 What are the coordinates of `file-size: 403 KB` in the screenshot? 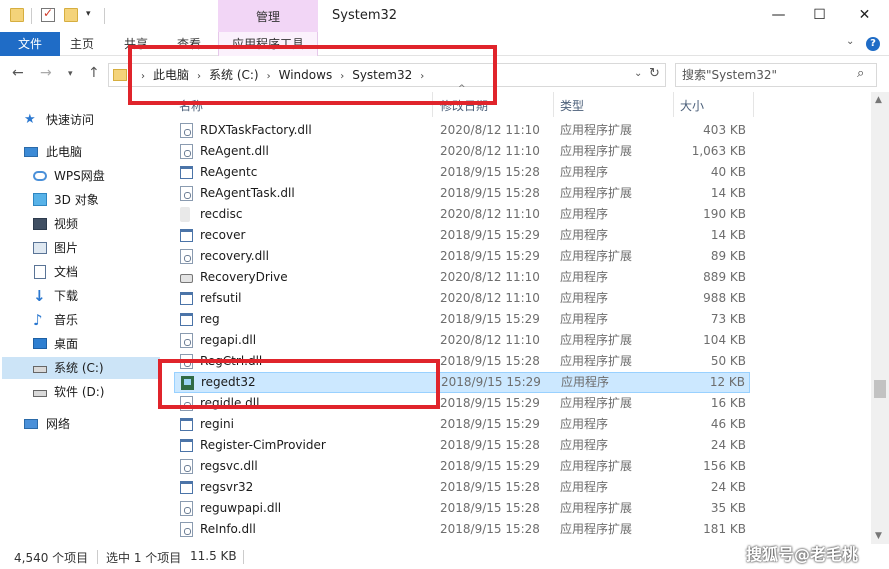 It's located at (724, 130).